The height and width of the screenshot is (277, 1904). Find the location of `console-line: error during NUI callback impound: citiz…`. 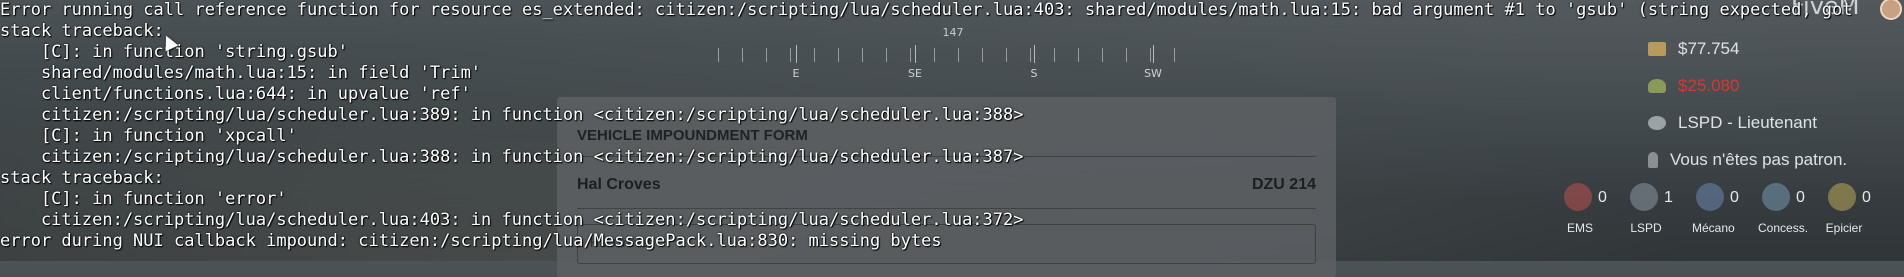

console-line: error during NUI callback impound: citiz… is located at coordinates (471, 241).